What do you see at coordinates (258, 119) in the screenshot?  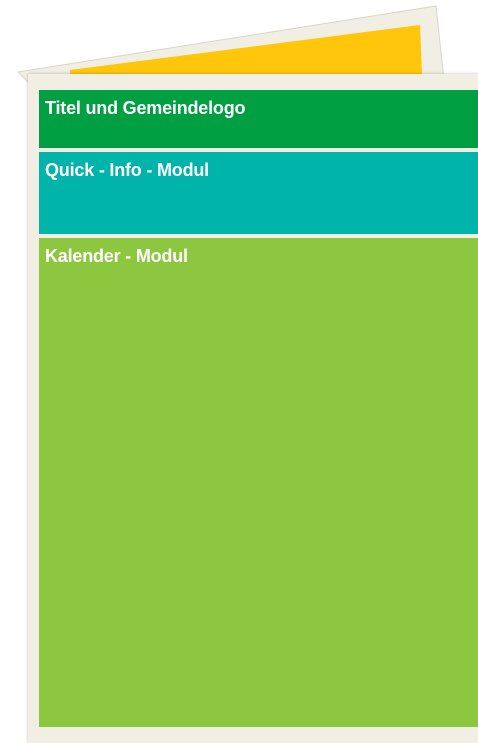 I see `title-logo-module: Titel und Gemeindelogo` at bounding box center [258, 119].